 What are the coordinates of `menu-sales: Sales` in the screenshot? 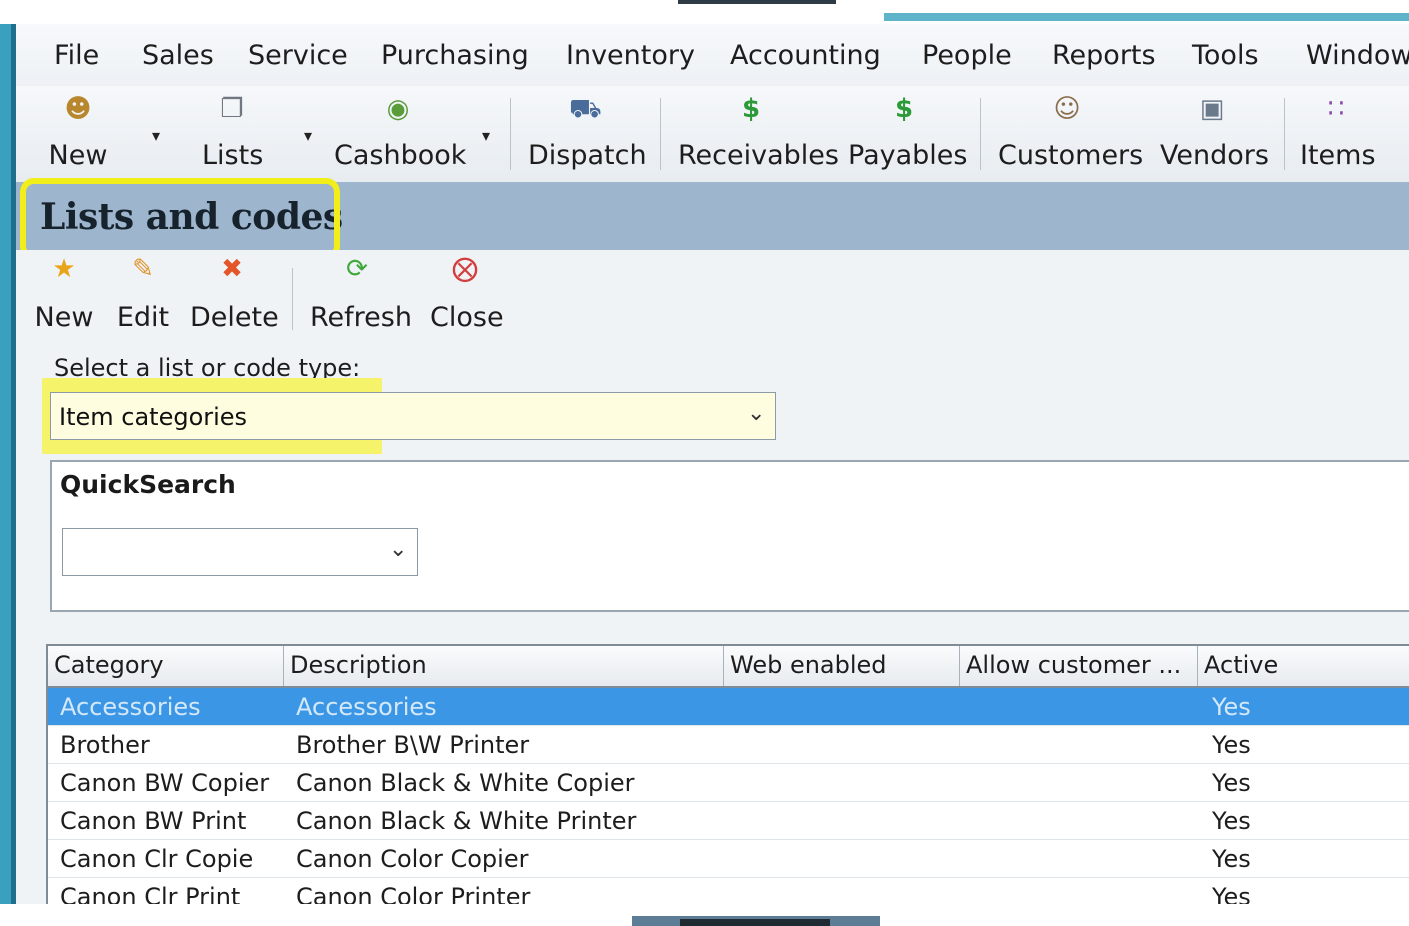 It's located at (178, 55).